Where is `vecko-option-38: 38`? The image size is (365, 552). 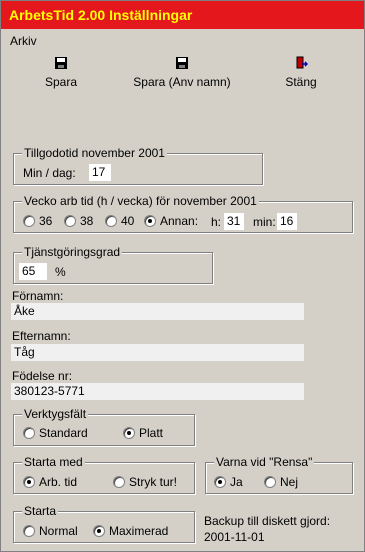
vecko-option-38: 38 is located at coordinates (78, 221).